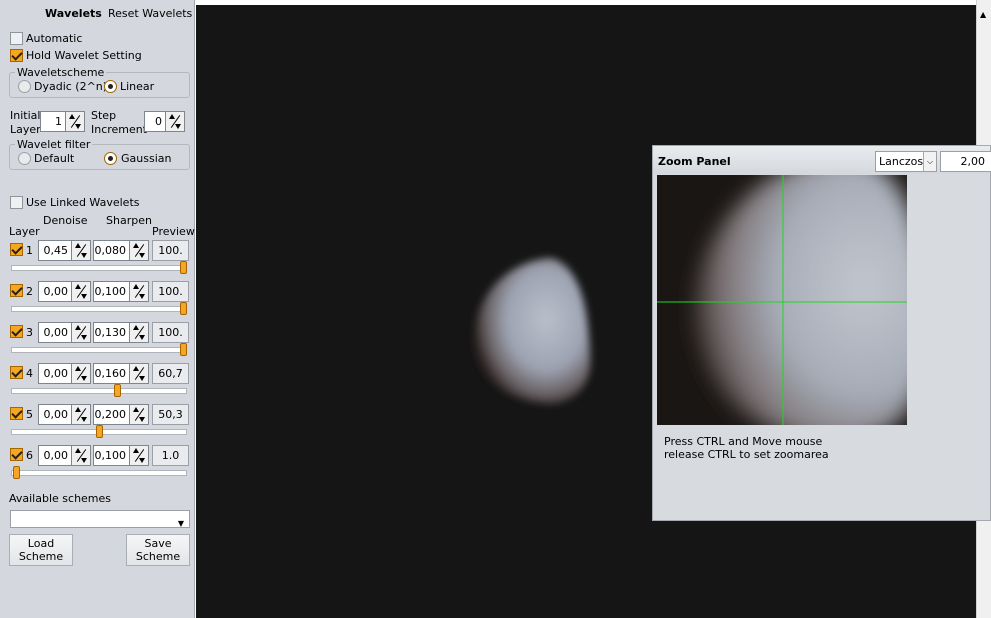 The height and width of the screenshot is (618, 991). Describe the element at coordinates (84, 55) in the screenshot. I see `hold-wavelet-label: Hold Wavelet Setting` at that location.